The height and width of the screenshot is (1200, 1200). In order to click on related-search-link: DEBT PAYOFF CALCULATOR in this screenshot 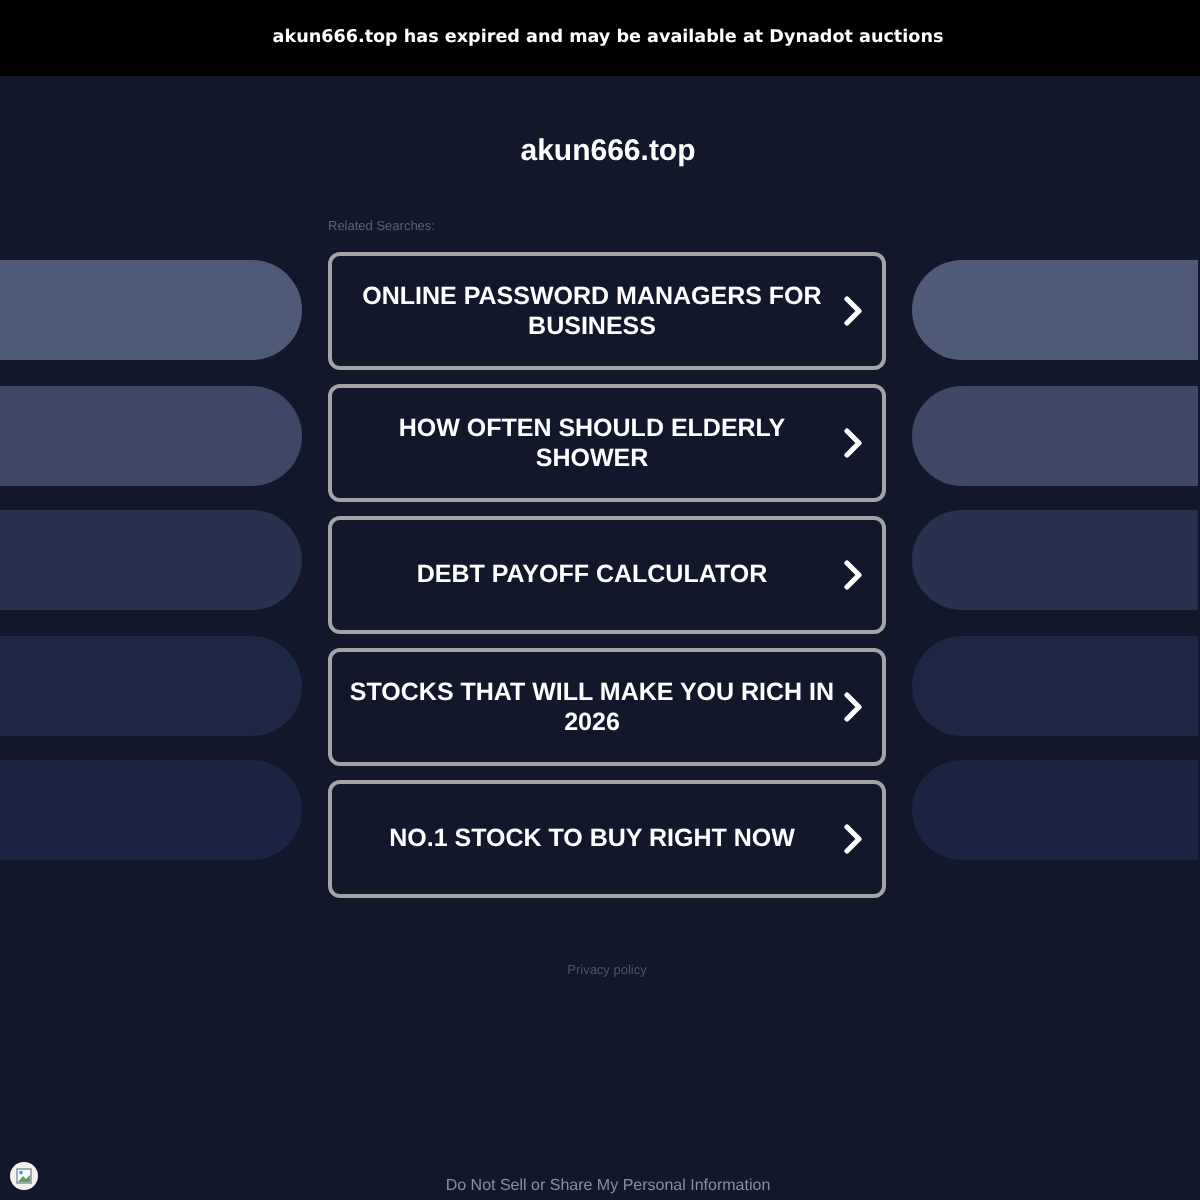, I will do `click(607, 575)`.